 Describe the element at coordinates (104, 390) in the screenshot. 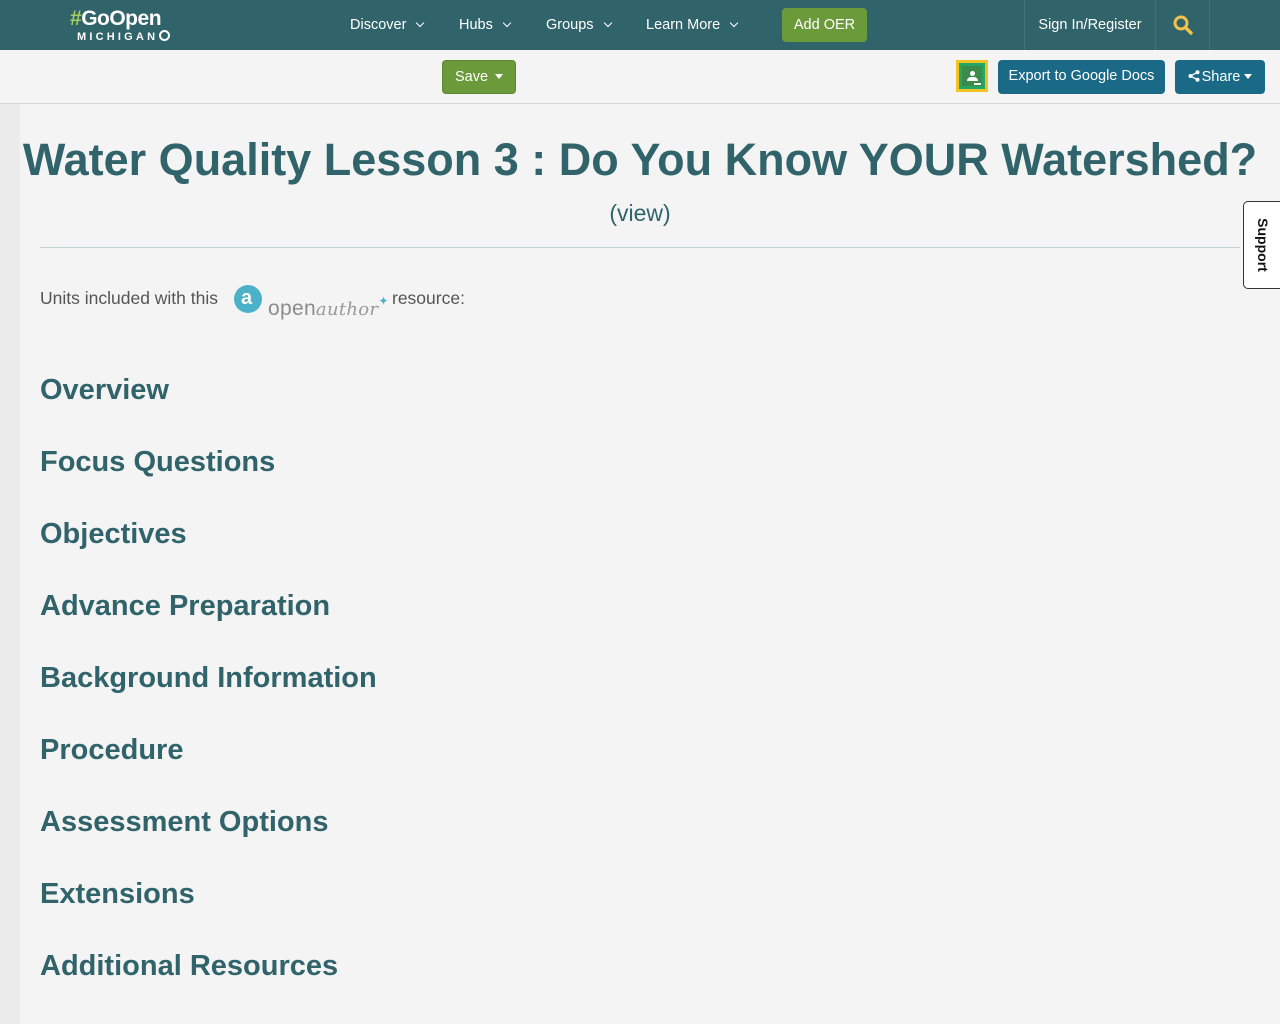

I see `section-overview: Overview` at that location.